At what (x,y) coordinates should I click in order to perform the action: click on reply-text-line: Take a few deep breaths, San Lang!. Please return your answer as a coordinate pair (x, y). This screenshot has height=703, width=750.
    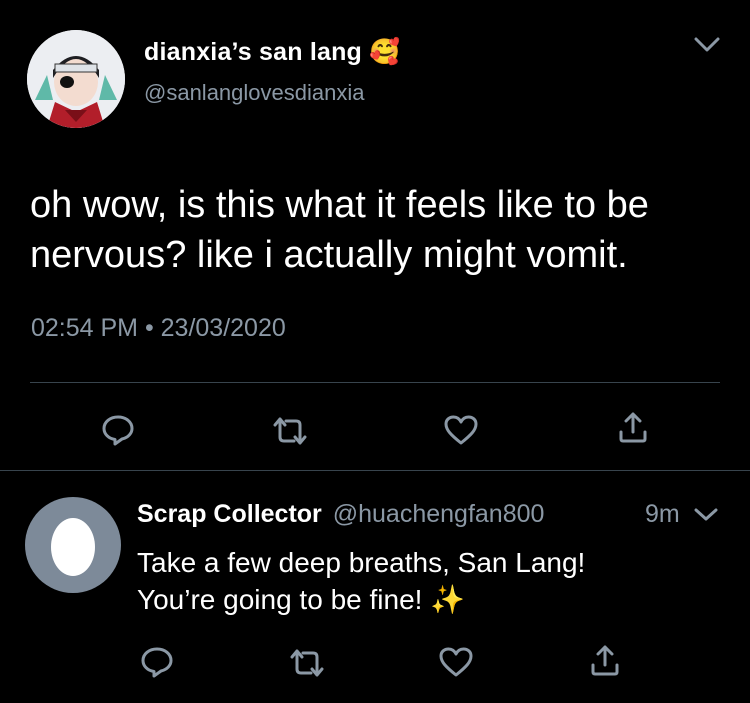
    Looking at the image, I should click on (361, 562).